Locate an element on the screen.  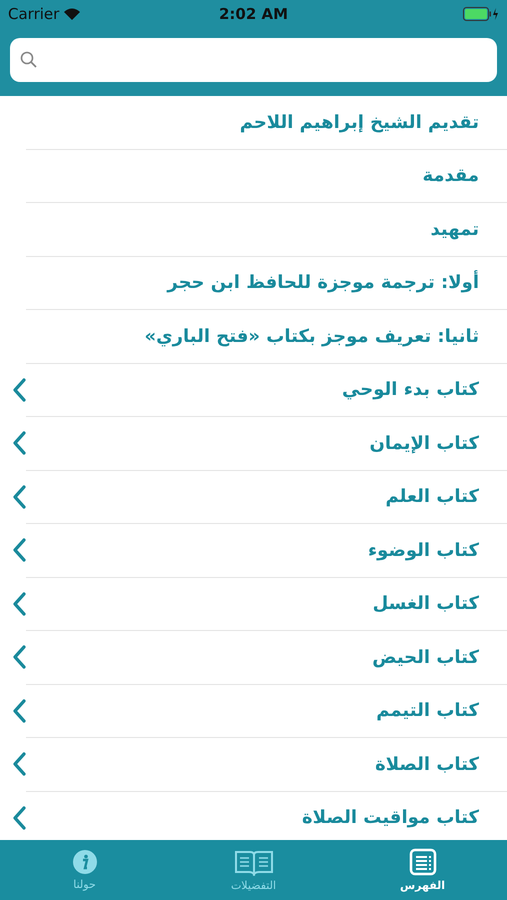
carrier-label: Carrier is located at coordinates (34, 14).